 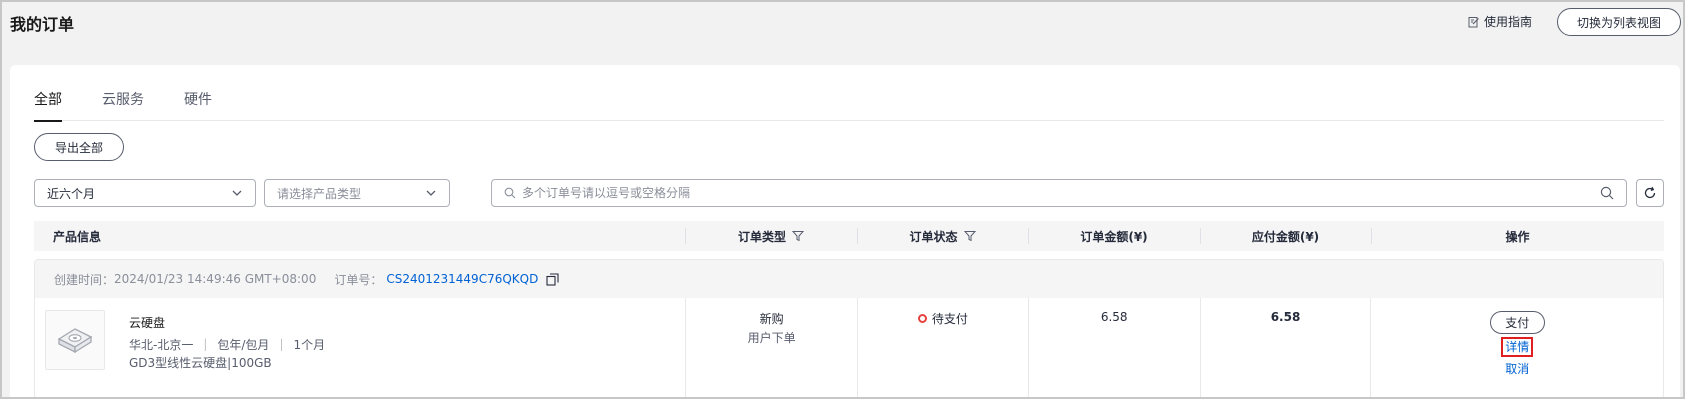 What do you see at coordinates (462, 279) in the screenshot?
I see `order-no-link: CS2401231449C76QKQD` at bounding box center [462, 279].